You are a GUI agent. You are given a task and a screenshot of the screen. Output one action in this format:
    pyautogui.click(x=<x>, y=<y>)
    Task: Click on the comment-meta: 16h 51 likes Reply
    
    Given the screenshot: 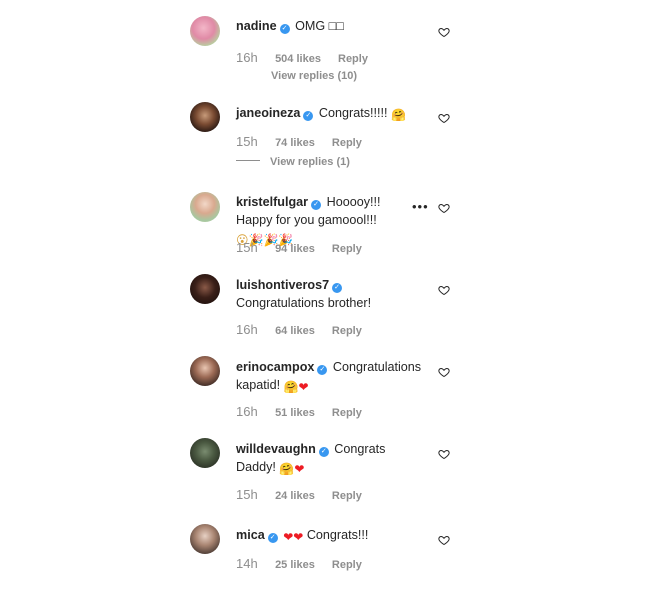 What is the action you would take?
    pyautogui.click(x=299, y=411)
    